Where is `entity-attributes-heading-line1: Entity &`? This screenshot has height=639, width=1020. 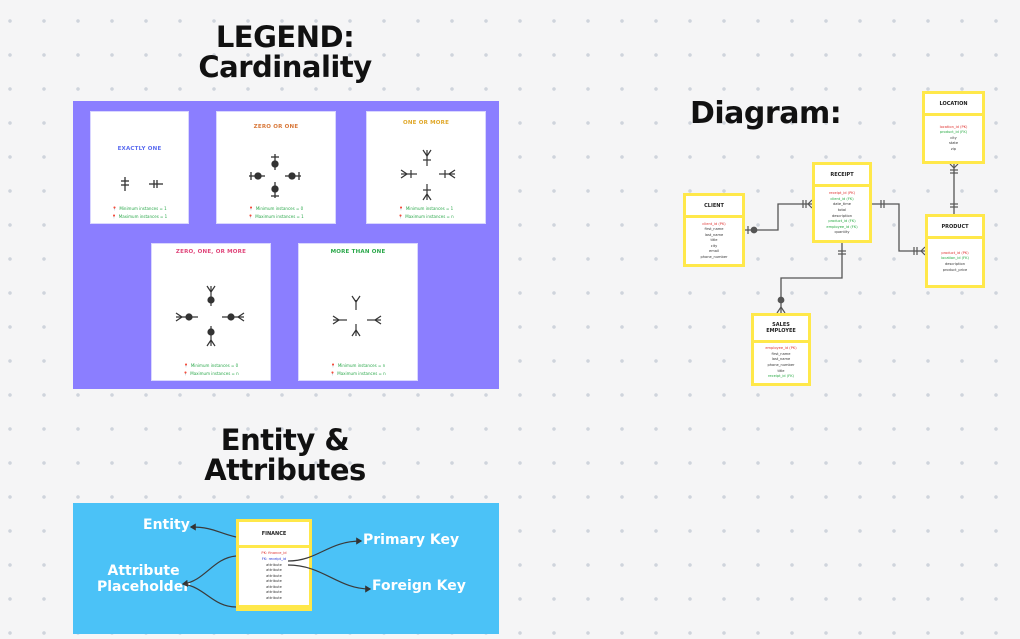
entity-attributes-heading-line1: Entity & is located at coordinates (285, 440).